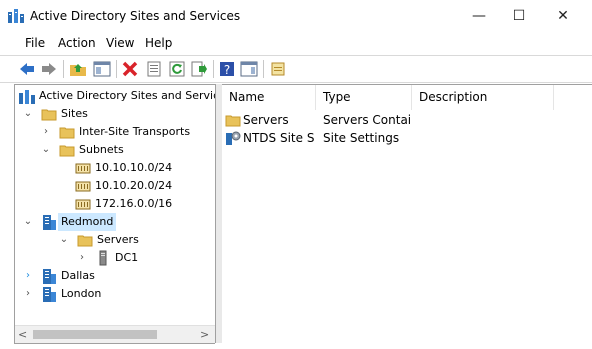 This screenshot has height=349, width=592. What do you see at coordinates (16, 16) in the screenshot?
I see `ad-sites-app-icon` at bounding box center [16, 16].